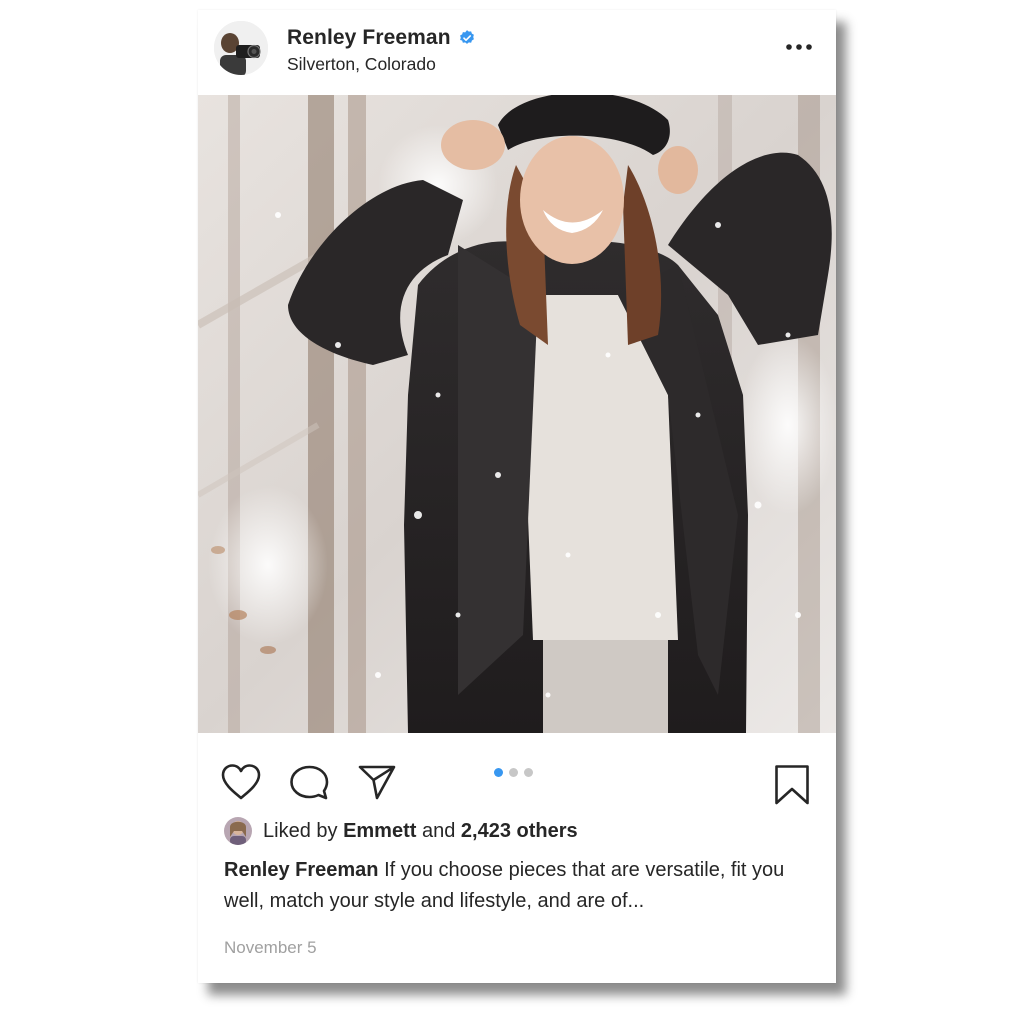 Image resolution: width=1024 pixels, height=1024 pixels. What do you see at coordinates (301, 870) in the screenshot?
I see `caption-author: Renley Freeman` at bounding box center [301, 870].